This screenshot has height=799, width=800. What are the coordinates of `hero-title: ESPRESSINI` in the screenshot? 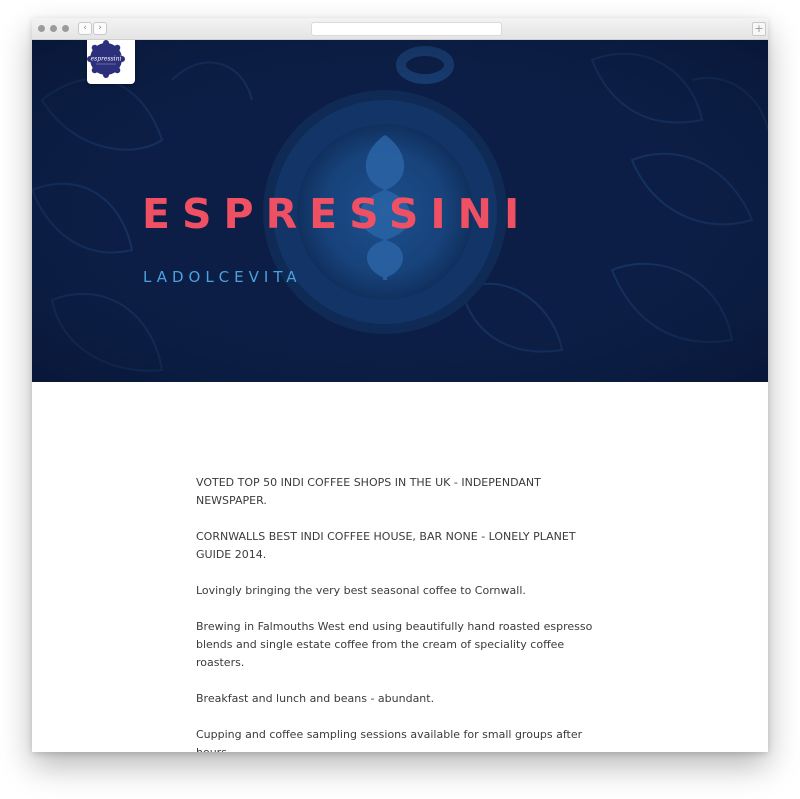 It's located at (337, 214).